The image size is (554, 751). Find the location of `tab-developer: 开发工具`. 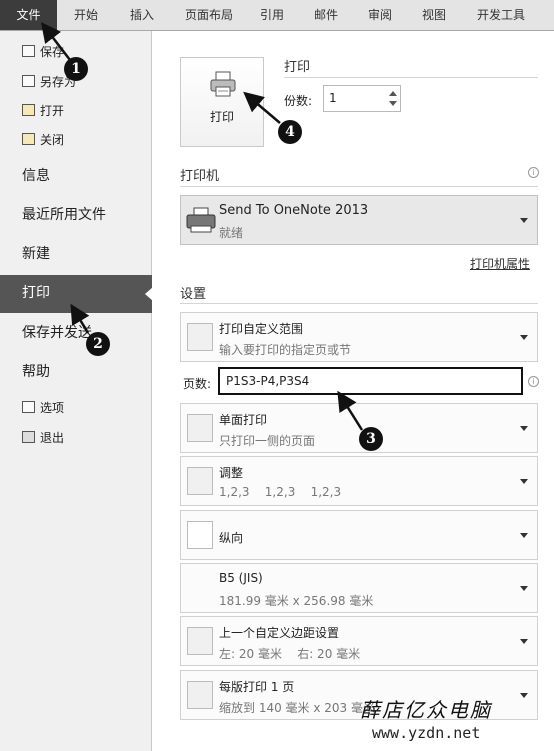

tab-developer: 开发工具 is located at coordinates (501, 15).